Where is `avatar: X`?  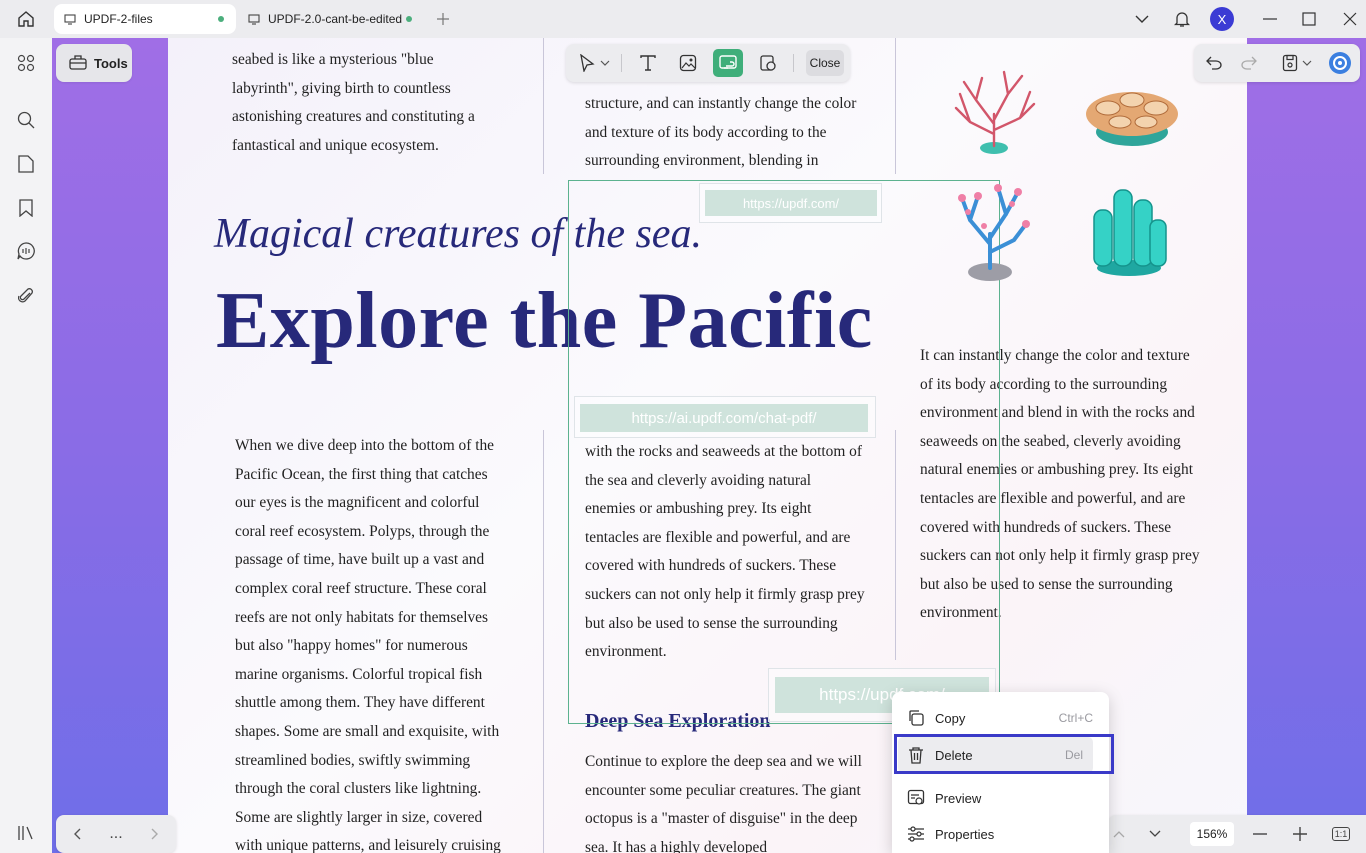
avatar: X is located at coordinates (1222, 19).